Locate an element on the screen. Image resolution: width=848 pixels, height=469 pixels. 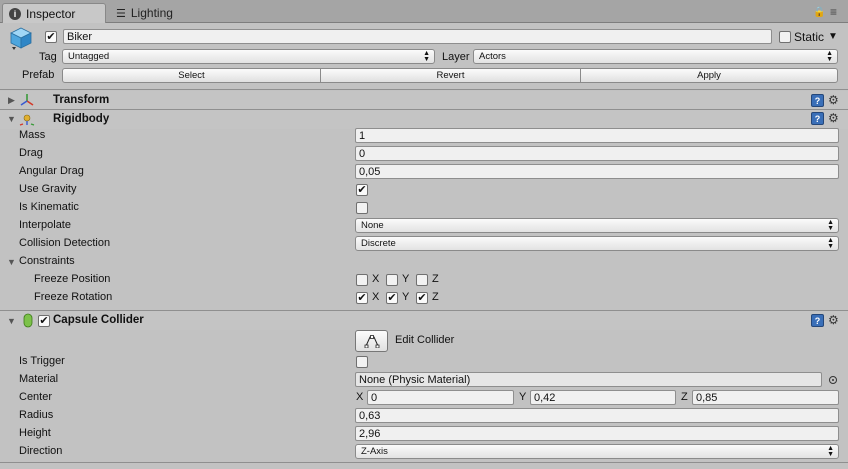
prefab-label: Prefab is located at coordinates (38, 75).